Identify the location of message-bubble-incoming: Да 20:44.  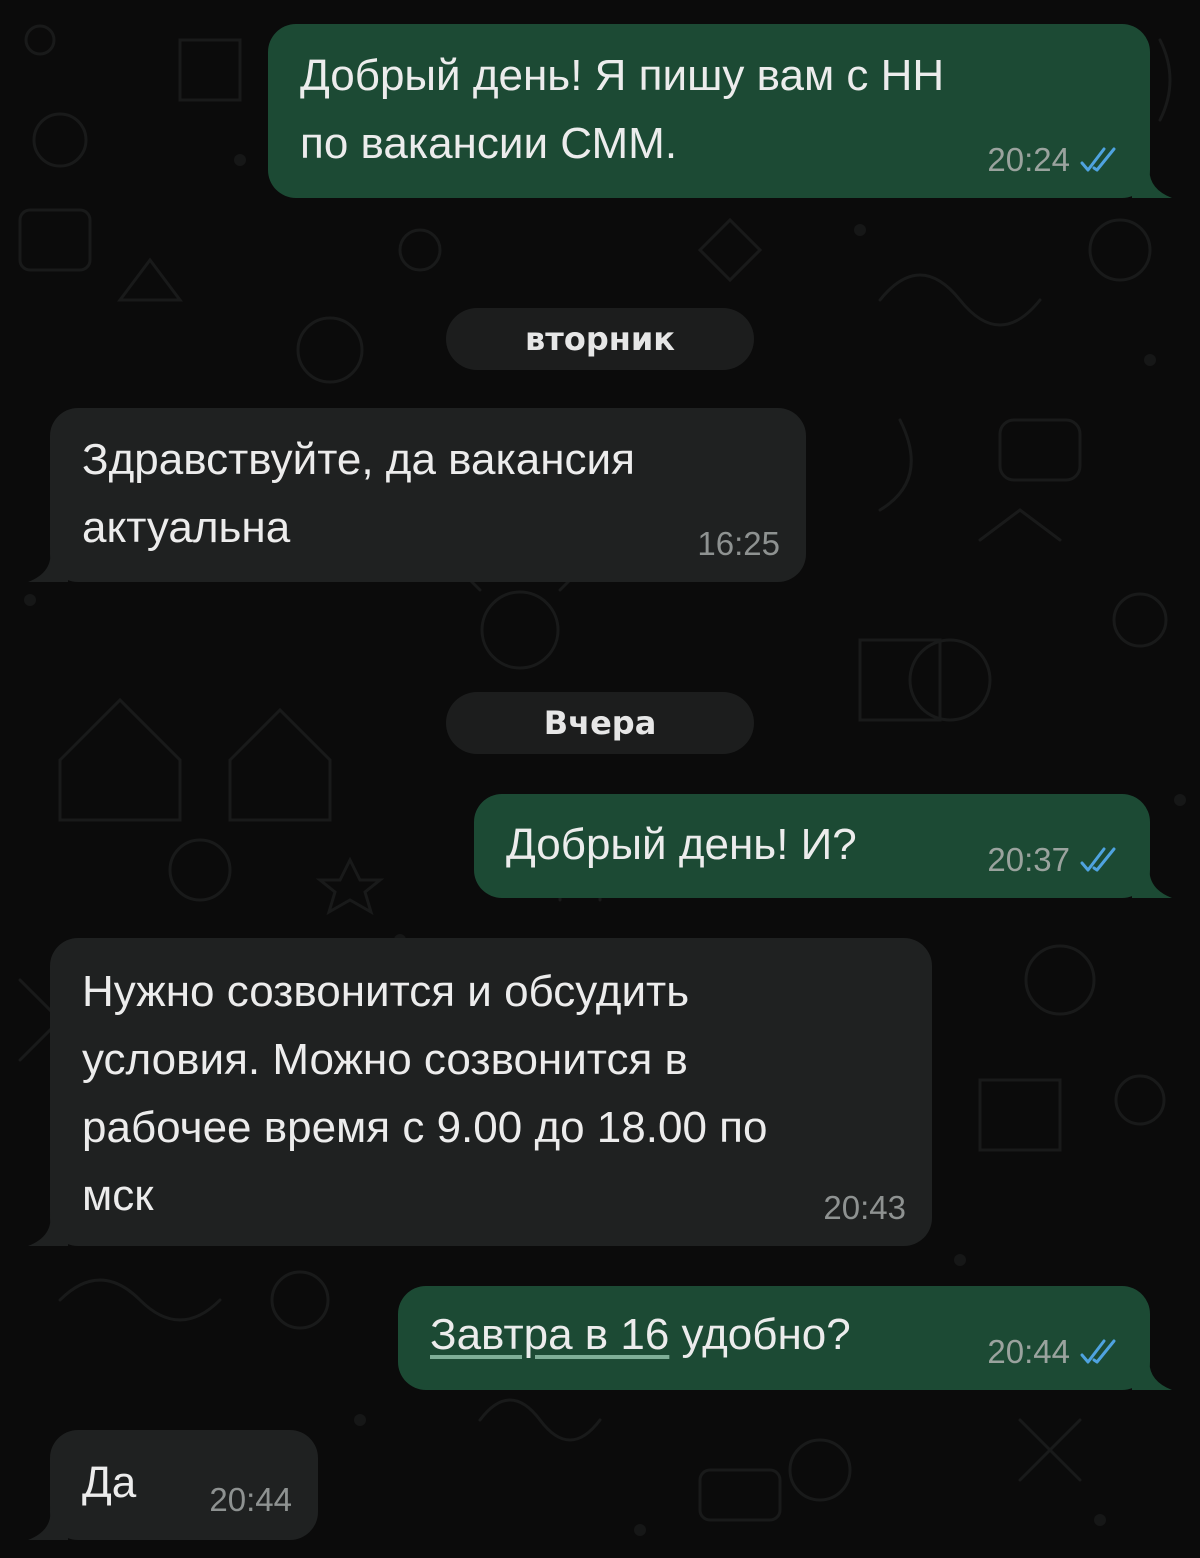
(173, 1485).